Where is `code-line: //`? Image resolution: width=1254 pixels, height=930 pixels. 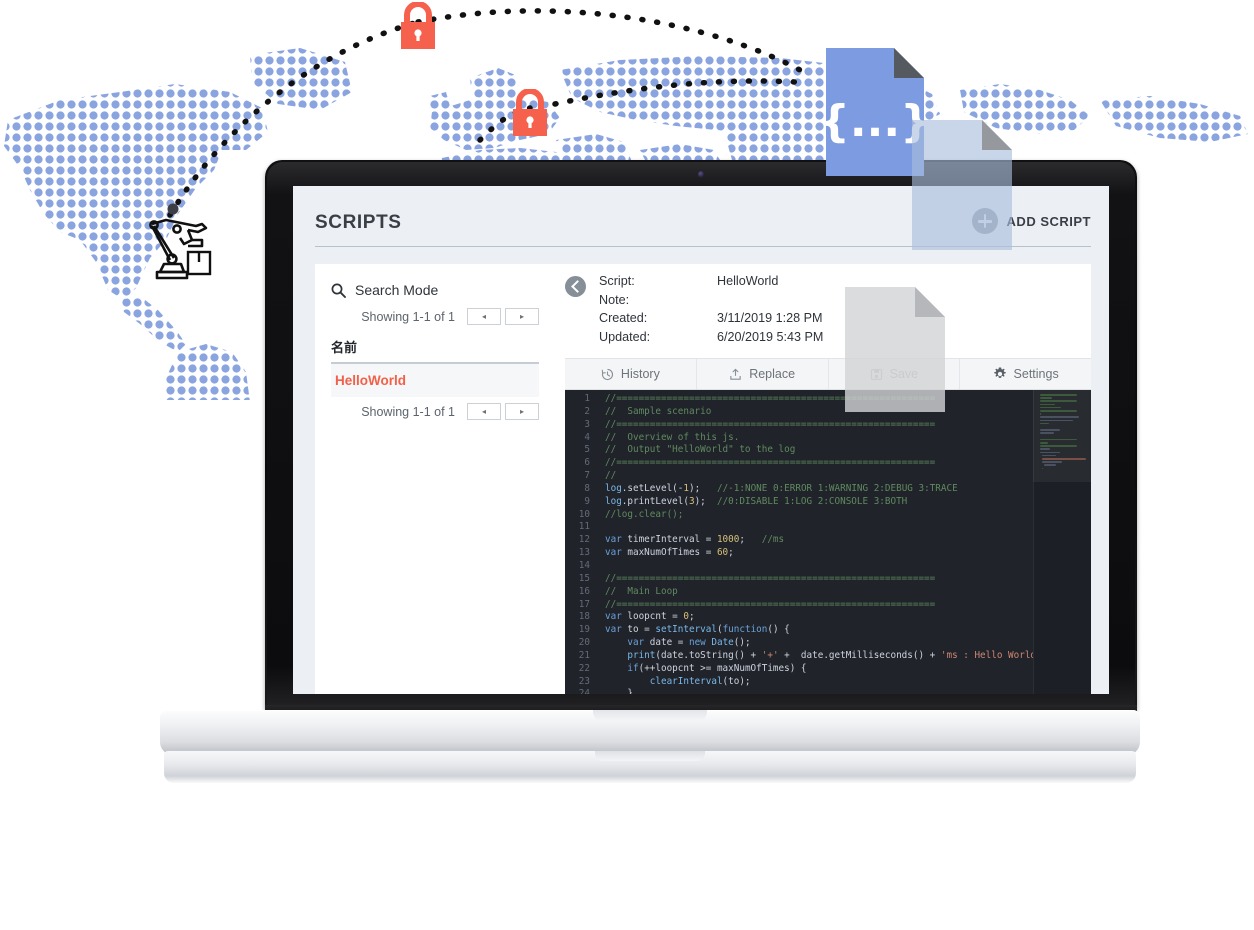
code-line: // is located at coordinates (611, 476).